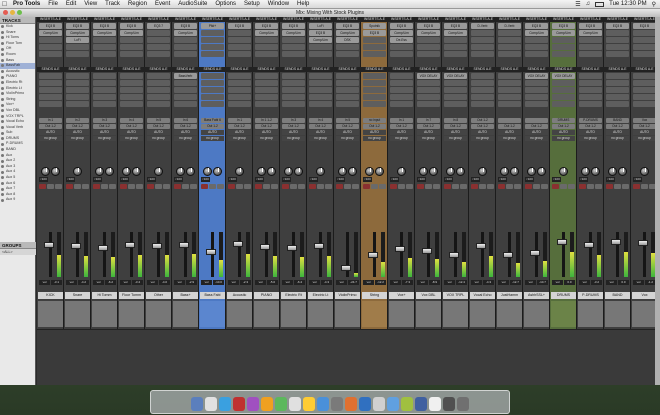 The width and height of the screenshot is (660, 415). What do you see at coordinates (644, 120) in the screenshot?
I see `input-selector: Vox` at bounding box center [644, 120].